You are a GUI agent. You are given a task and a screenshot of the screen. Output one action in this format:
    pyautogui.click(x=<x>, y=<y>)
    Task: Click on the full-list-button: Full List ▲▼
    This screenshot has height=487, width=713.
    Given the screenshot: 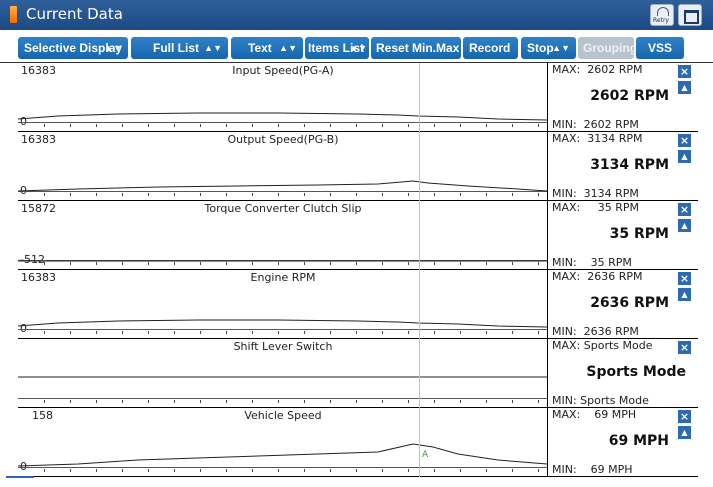 What is the action you would take?
    pyautogui.click(x=179, y=48)
    